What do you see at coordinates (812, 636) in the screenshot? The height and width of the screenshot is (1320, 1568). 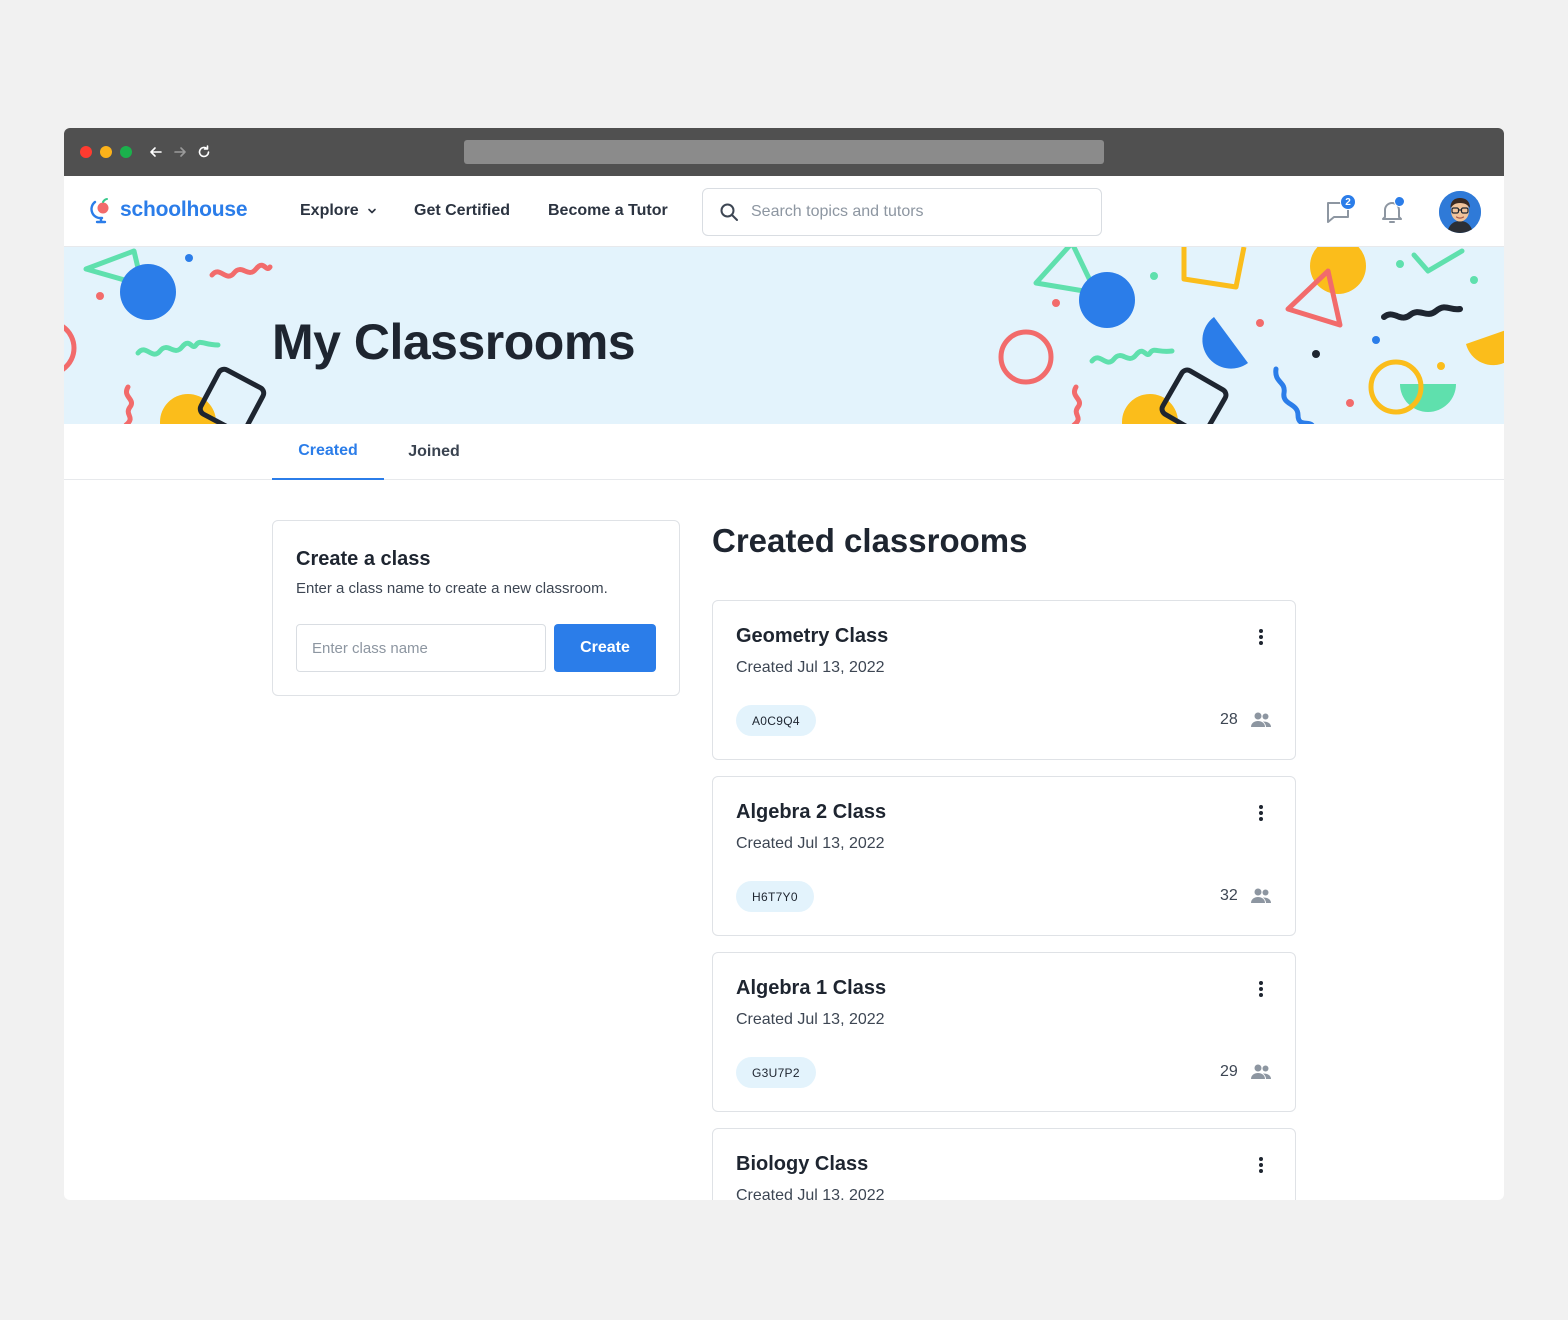 I see `classroom-name: Geometry Class` at bounding box center [812, 636].